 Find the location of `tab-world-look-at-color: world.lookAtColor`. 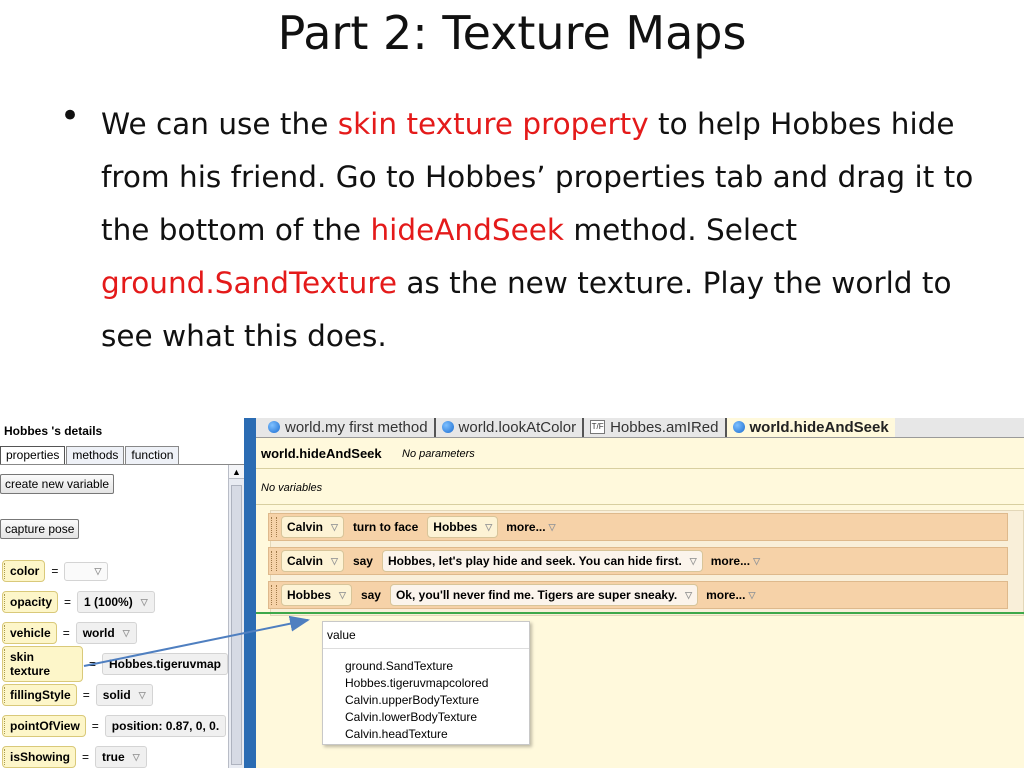

tab-world-look-at-color: world.lookAtColor is located at coordinates (510, 427).